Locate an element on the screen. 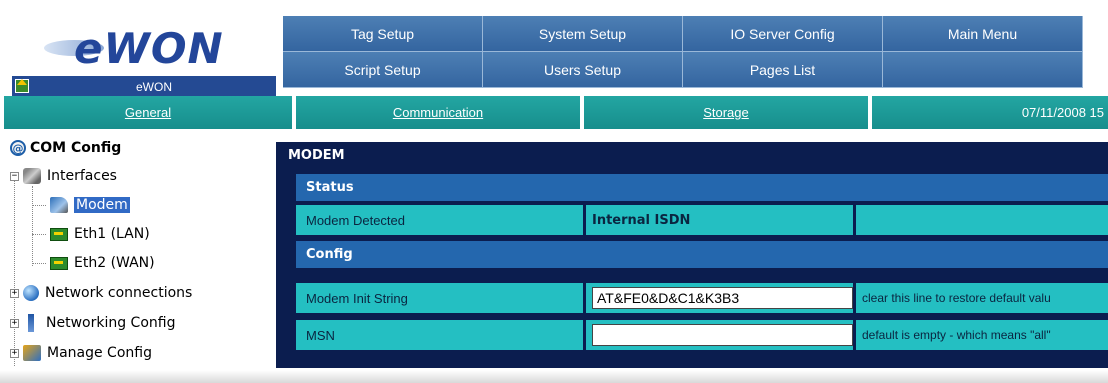 Image resolution: width=1108 pixels, height=383 pixels. tree-item-label: Interfaces is located at coordinates (82, 176).